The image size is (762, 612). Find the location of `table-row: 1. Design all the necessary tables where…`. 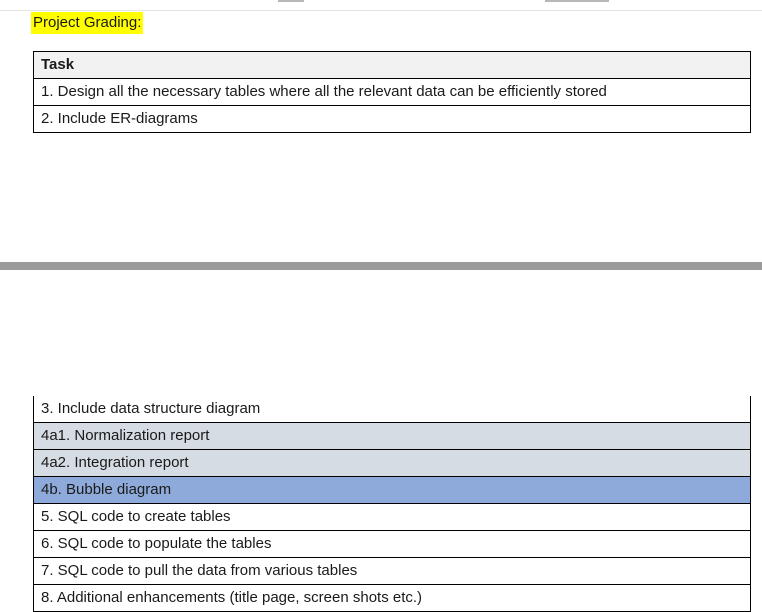

table-row: 1. Design all the necessary tables where… is located at coordinates (392, 92).